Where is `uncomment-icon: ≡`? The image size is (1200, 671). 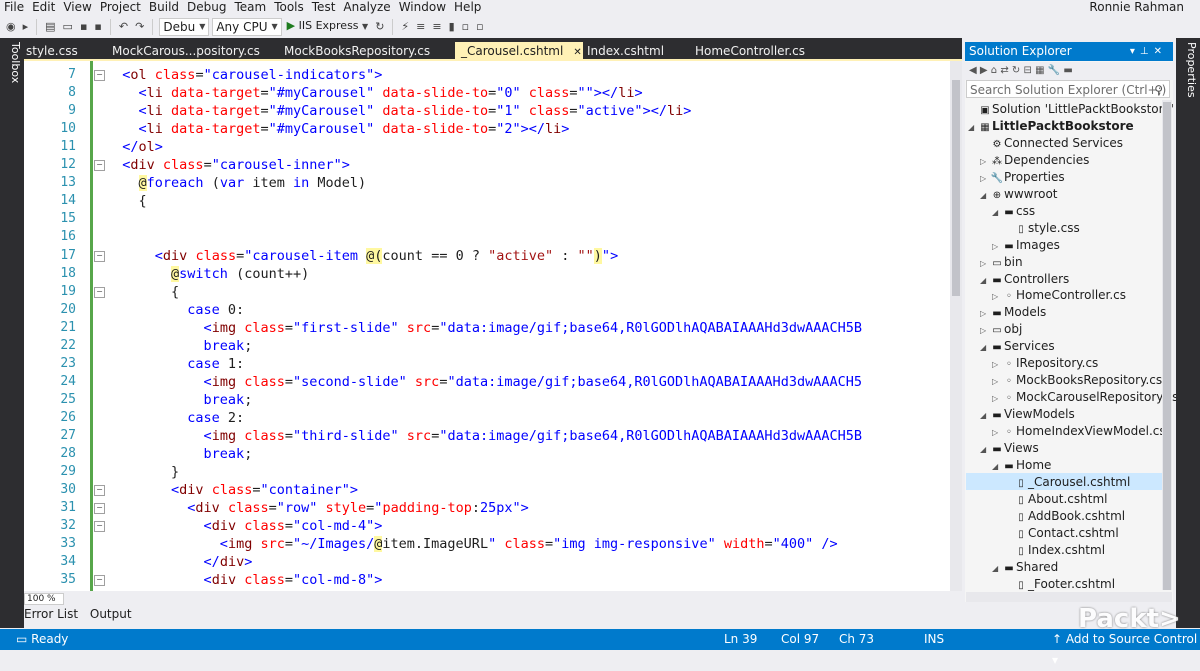
uncomment-icon: ≡ is located at coordinates (436, 27).